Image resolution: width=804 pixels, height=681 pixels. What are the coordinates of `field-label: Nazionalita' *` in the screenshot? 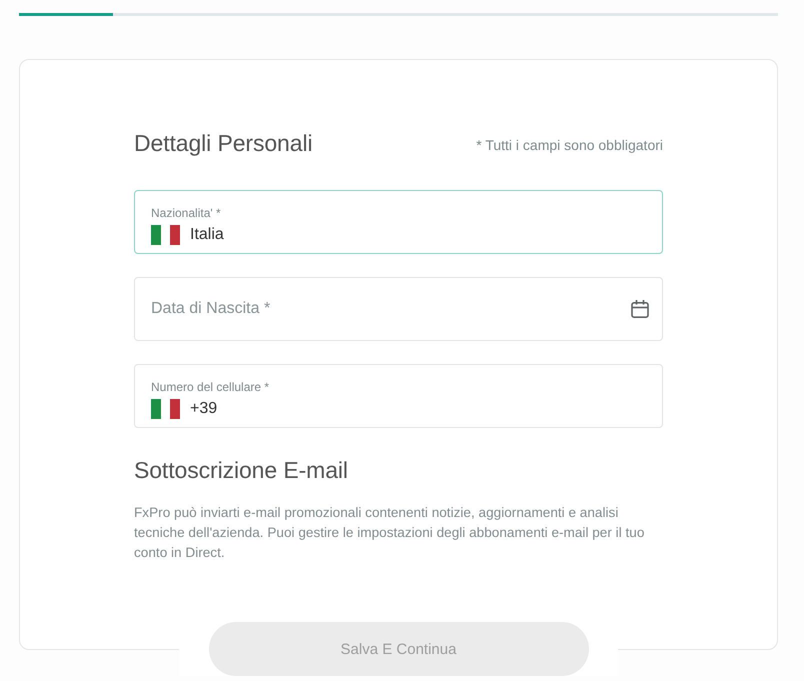 It's located at (186, 213).